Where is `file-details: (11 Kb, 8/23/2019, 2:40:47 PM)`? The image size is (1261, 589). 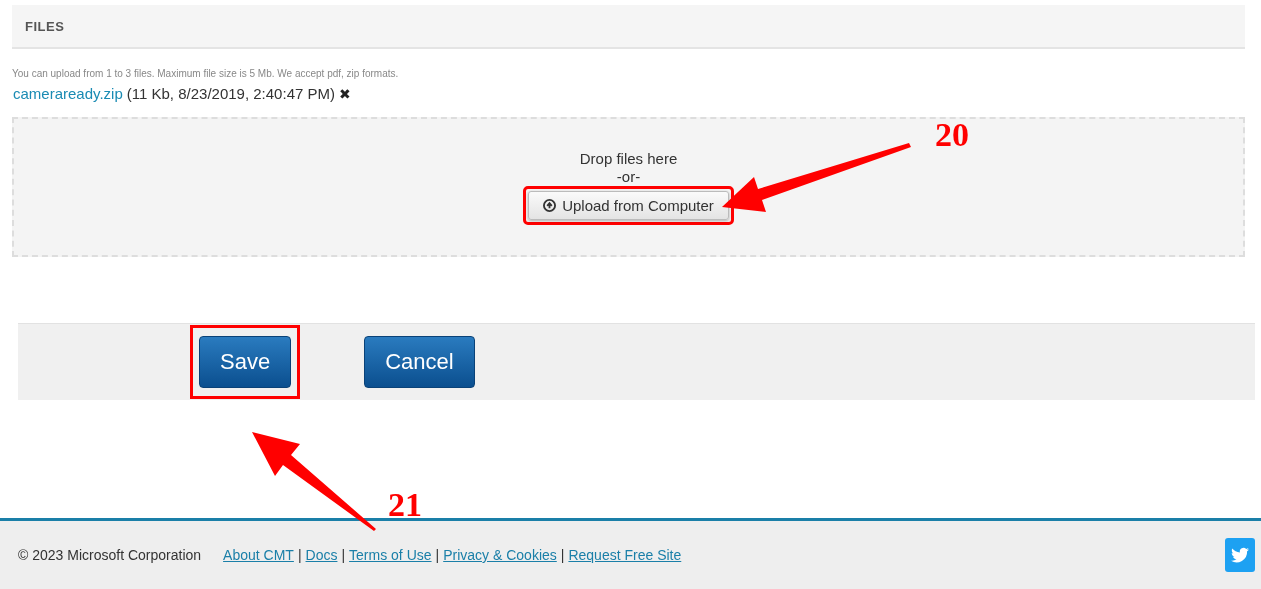
file-details: (11 Kb, 8/23/2019, 2:40:47 PM) is located at coordinates (230, 93).